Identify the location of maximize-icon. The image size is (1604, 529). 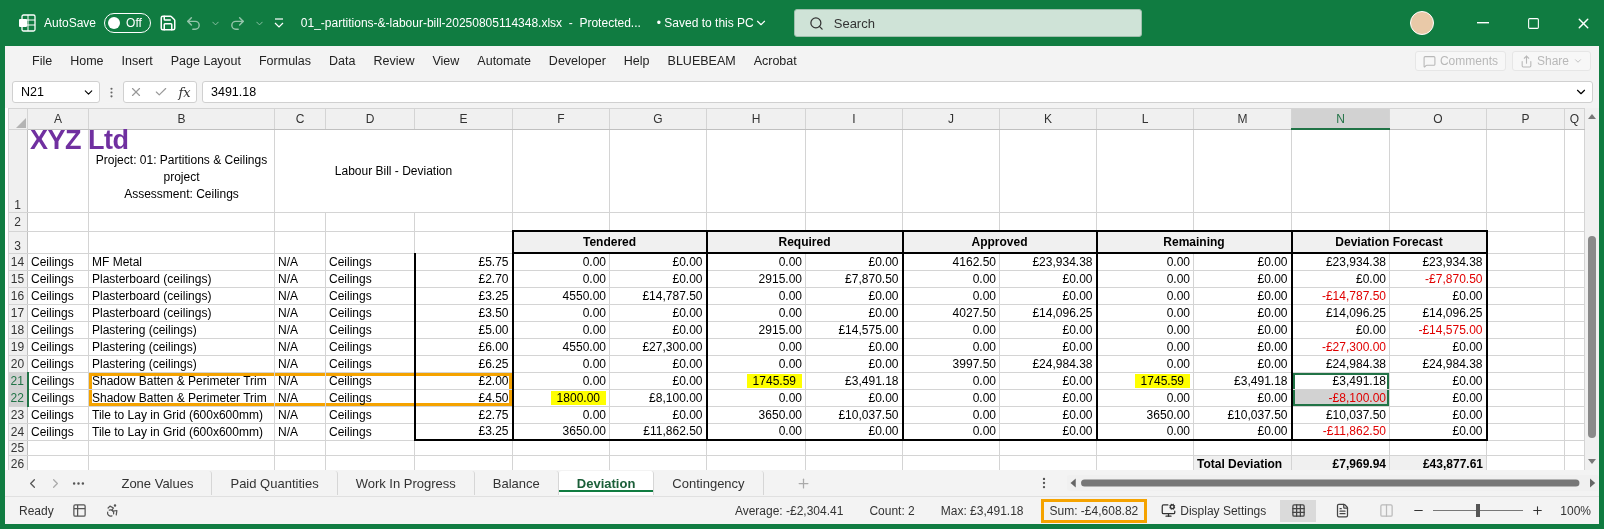
(1533, 23).